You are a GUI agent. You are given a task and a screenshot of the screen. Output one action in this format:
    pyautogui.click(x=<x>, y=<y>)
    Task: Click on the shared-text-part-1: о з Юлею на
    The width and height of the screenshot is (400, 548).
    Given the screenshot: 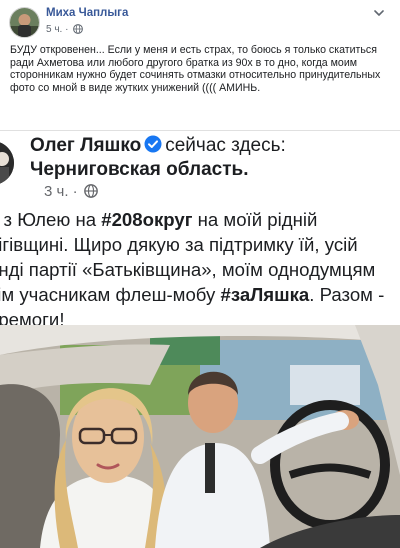 What is the action you would take?
    pyautogui.click(x=48, y=219)
    